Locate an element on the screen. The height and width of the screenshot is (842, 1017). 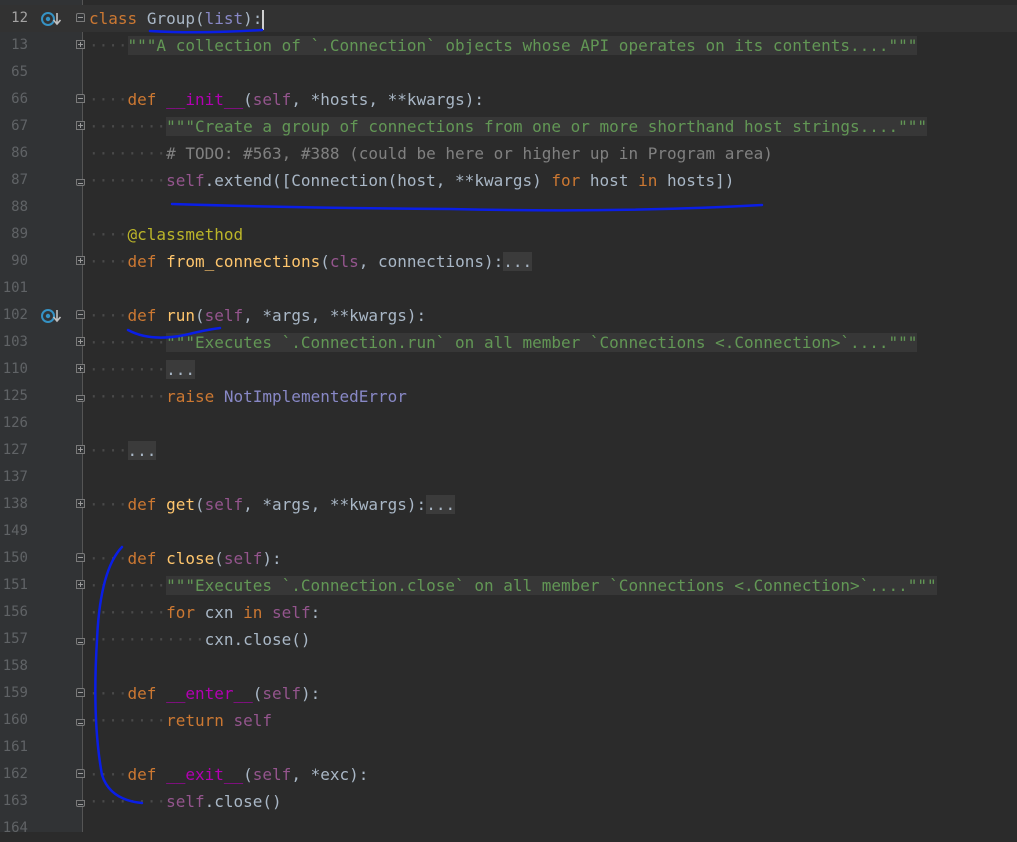
code-text: ····def __exit__(self, *exc): is located at coordinates (228, 774).